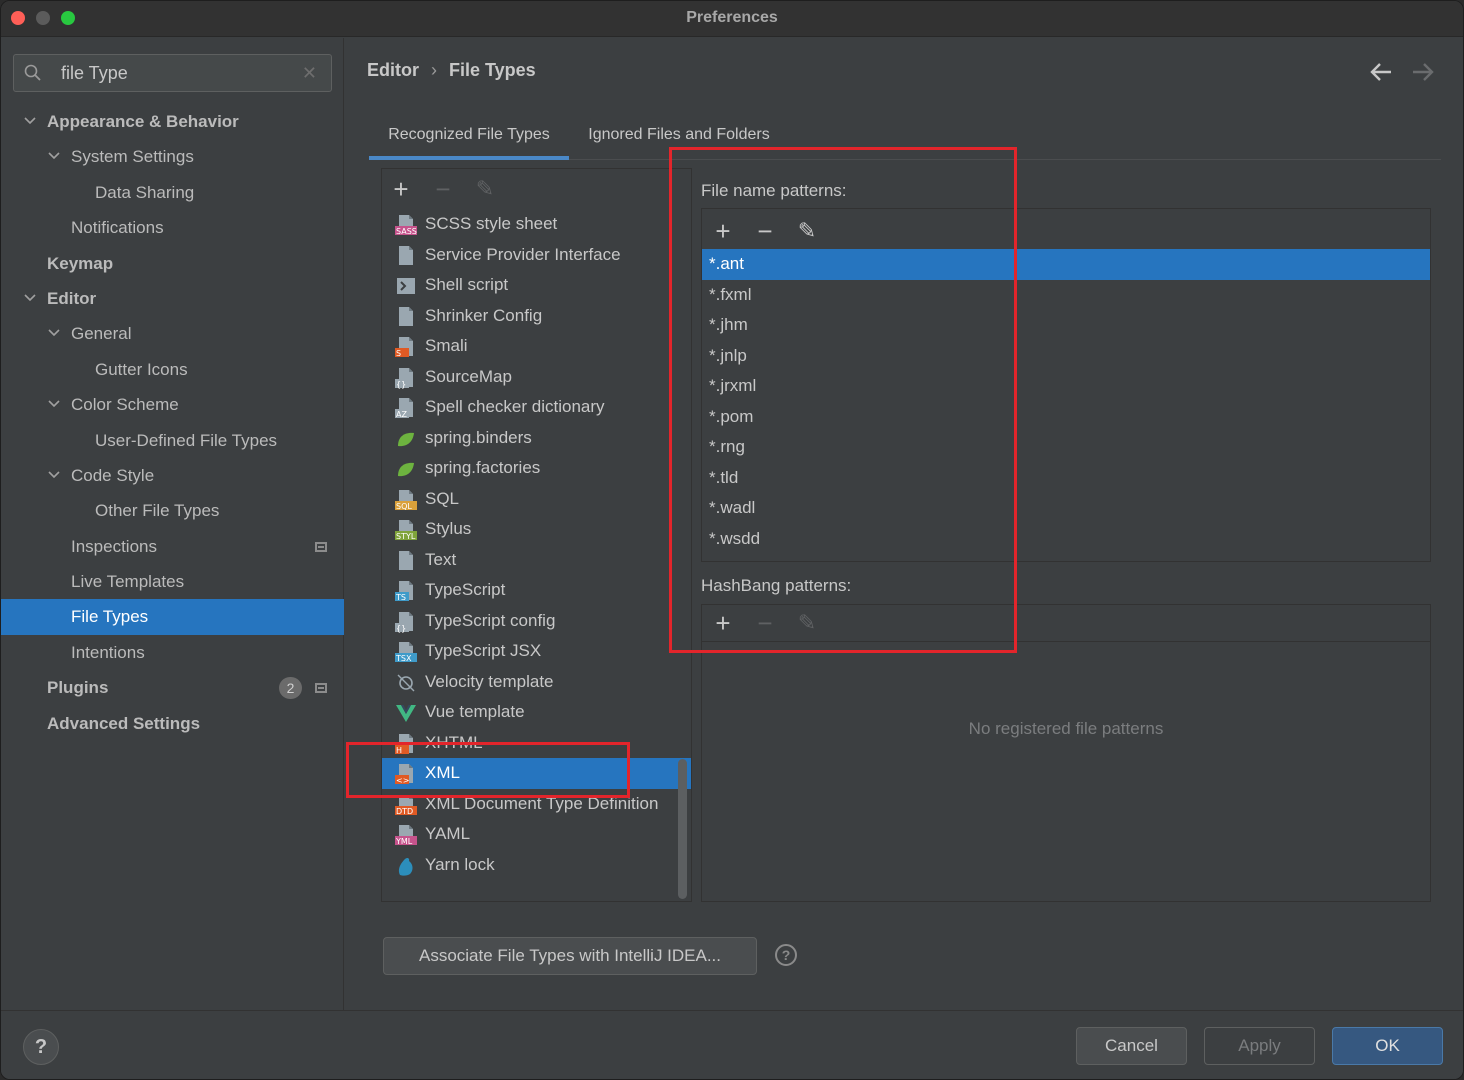 This screenshot has width=1464, height=1080. What do you see at coordinates (1259, 1046) in the screenshot?
I see `apply-button: Apply` at bounding box center [1259, 1046].